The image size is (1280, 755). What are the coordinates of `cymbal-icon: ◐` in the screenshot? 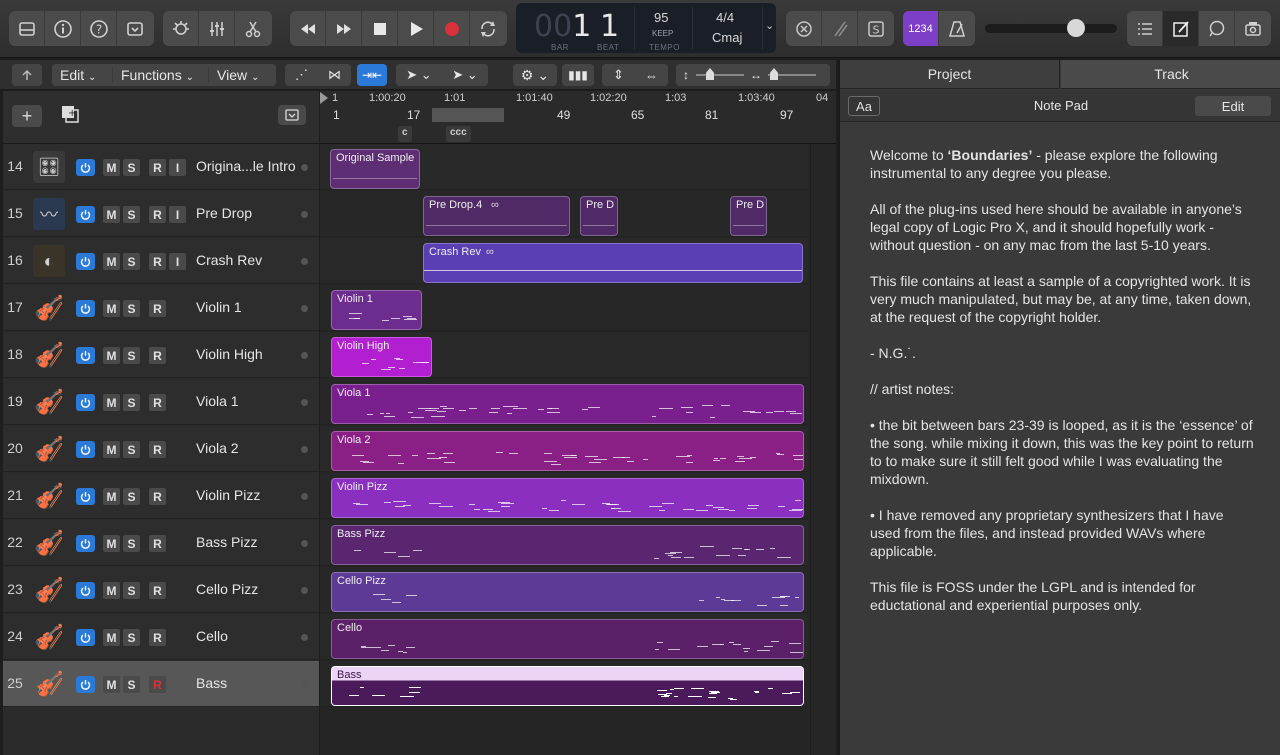 It's located at (49, 261).